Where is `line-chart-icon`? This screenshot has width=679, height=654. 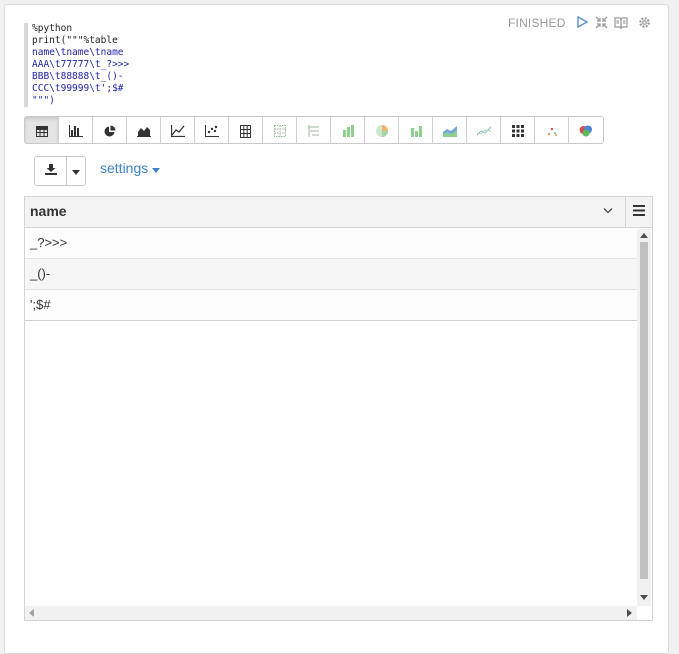 line-chart-icon is located at coordinates (178, 130).